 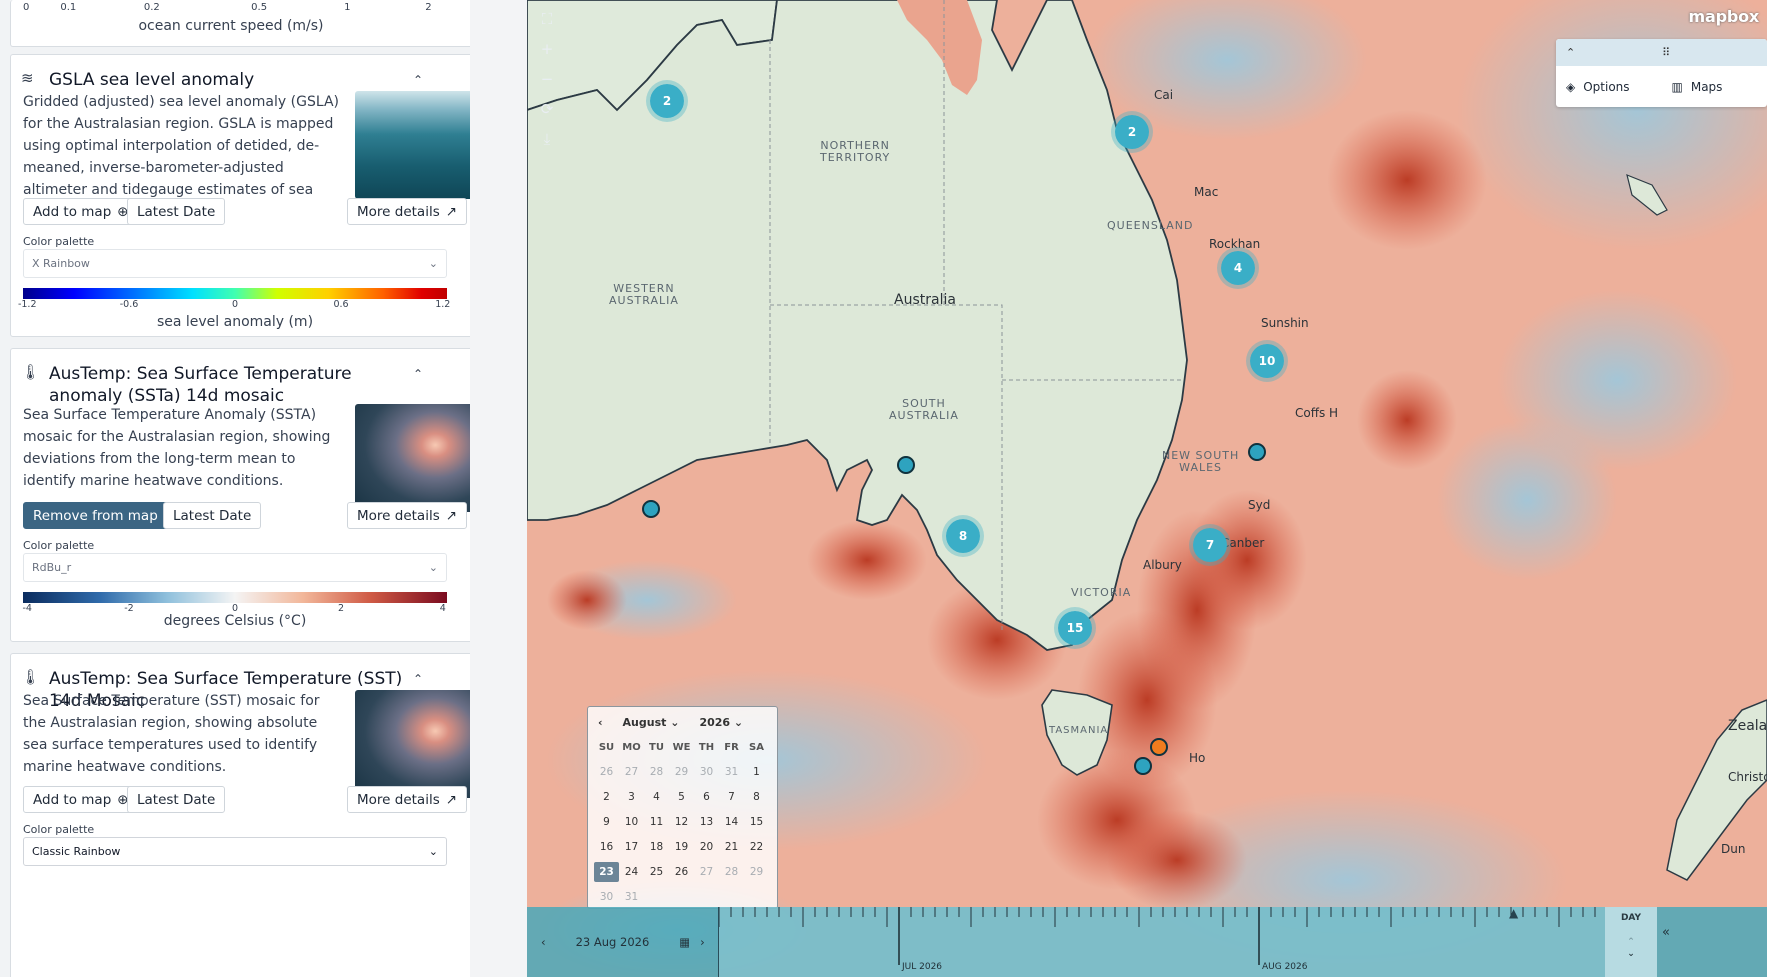 What do you see at coordinates (547, 139) in the screenshot?
I see `download-icon: ⤓` at bounding box center [547, 139].